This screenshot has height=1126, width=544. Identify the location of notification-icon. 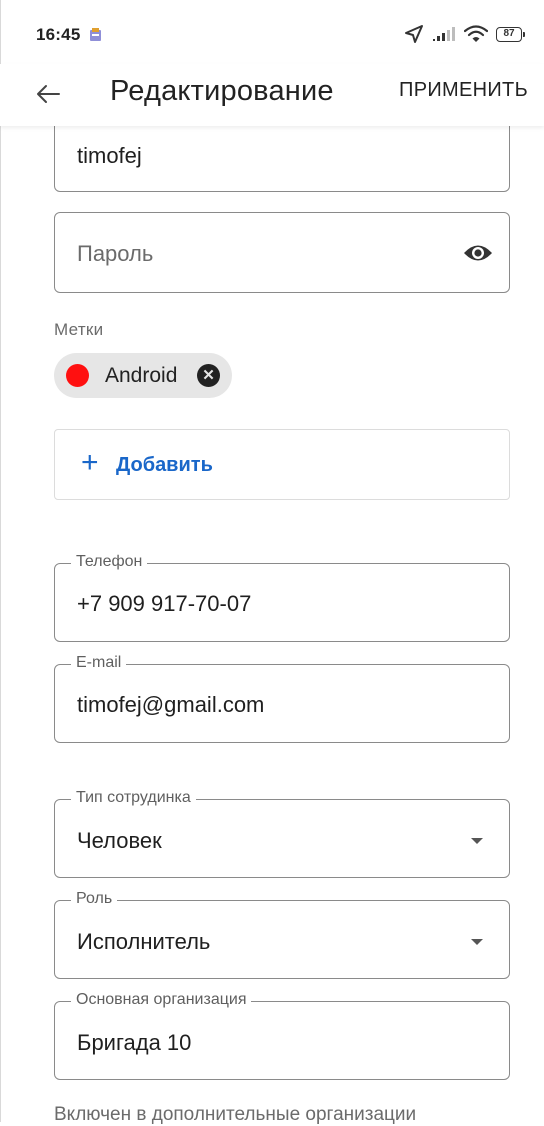
(95, 34).